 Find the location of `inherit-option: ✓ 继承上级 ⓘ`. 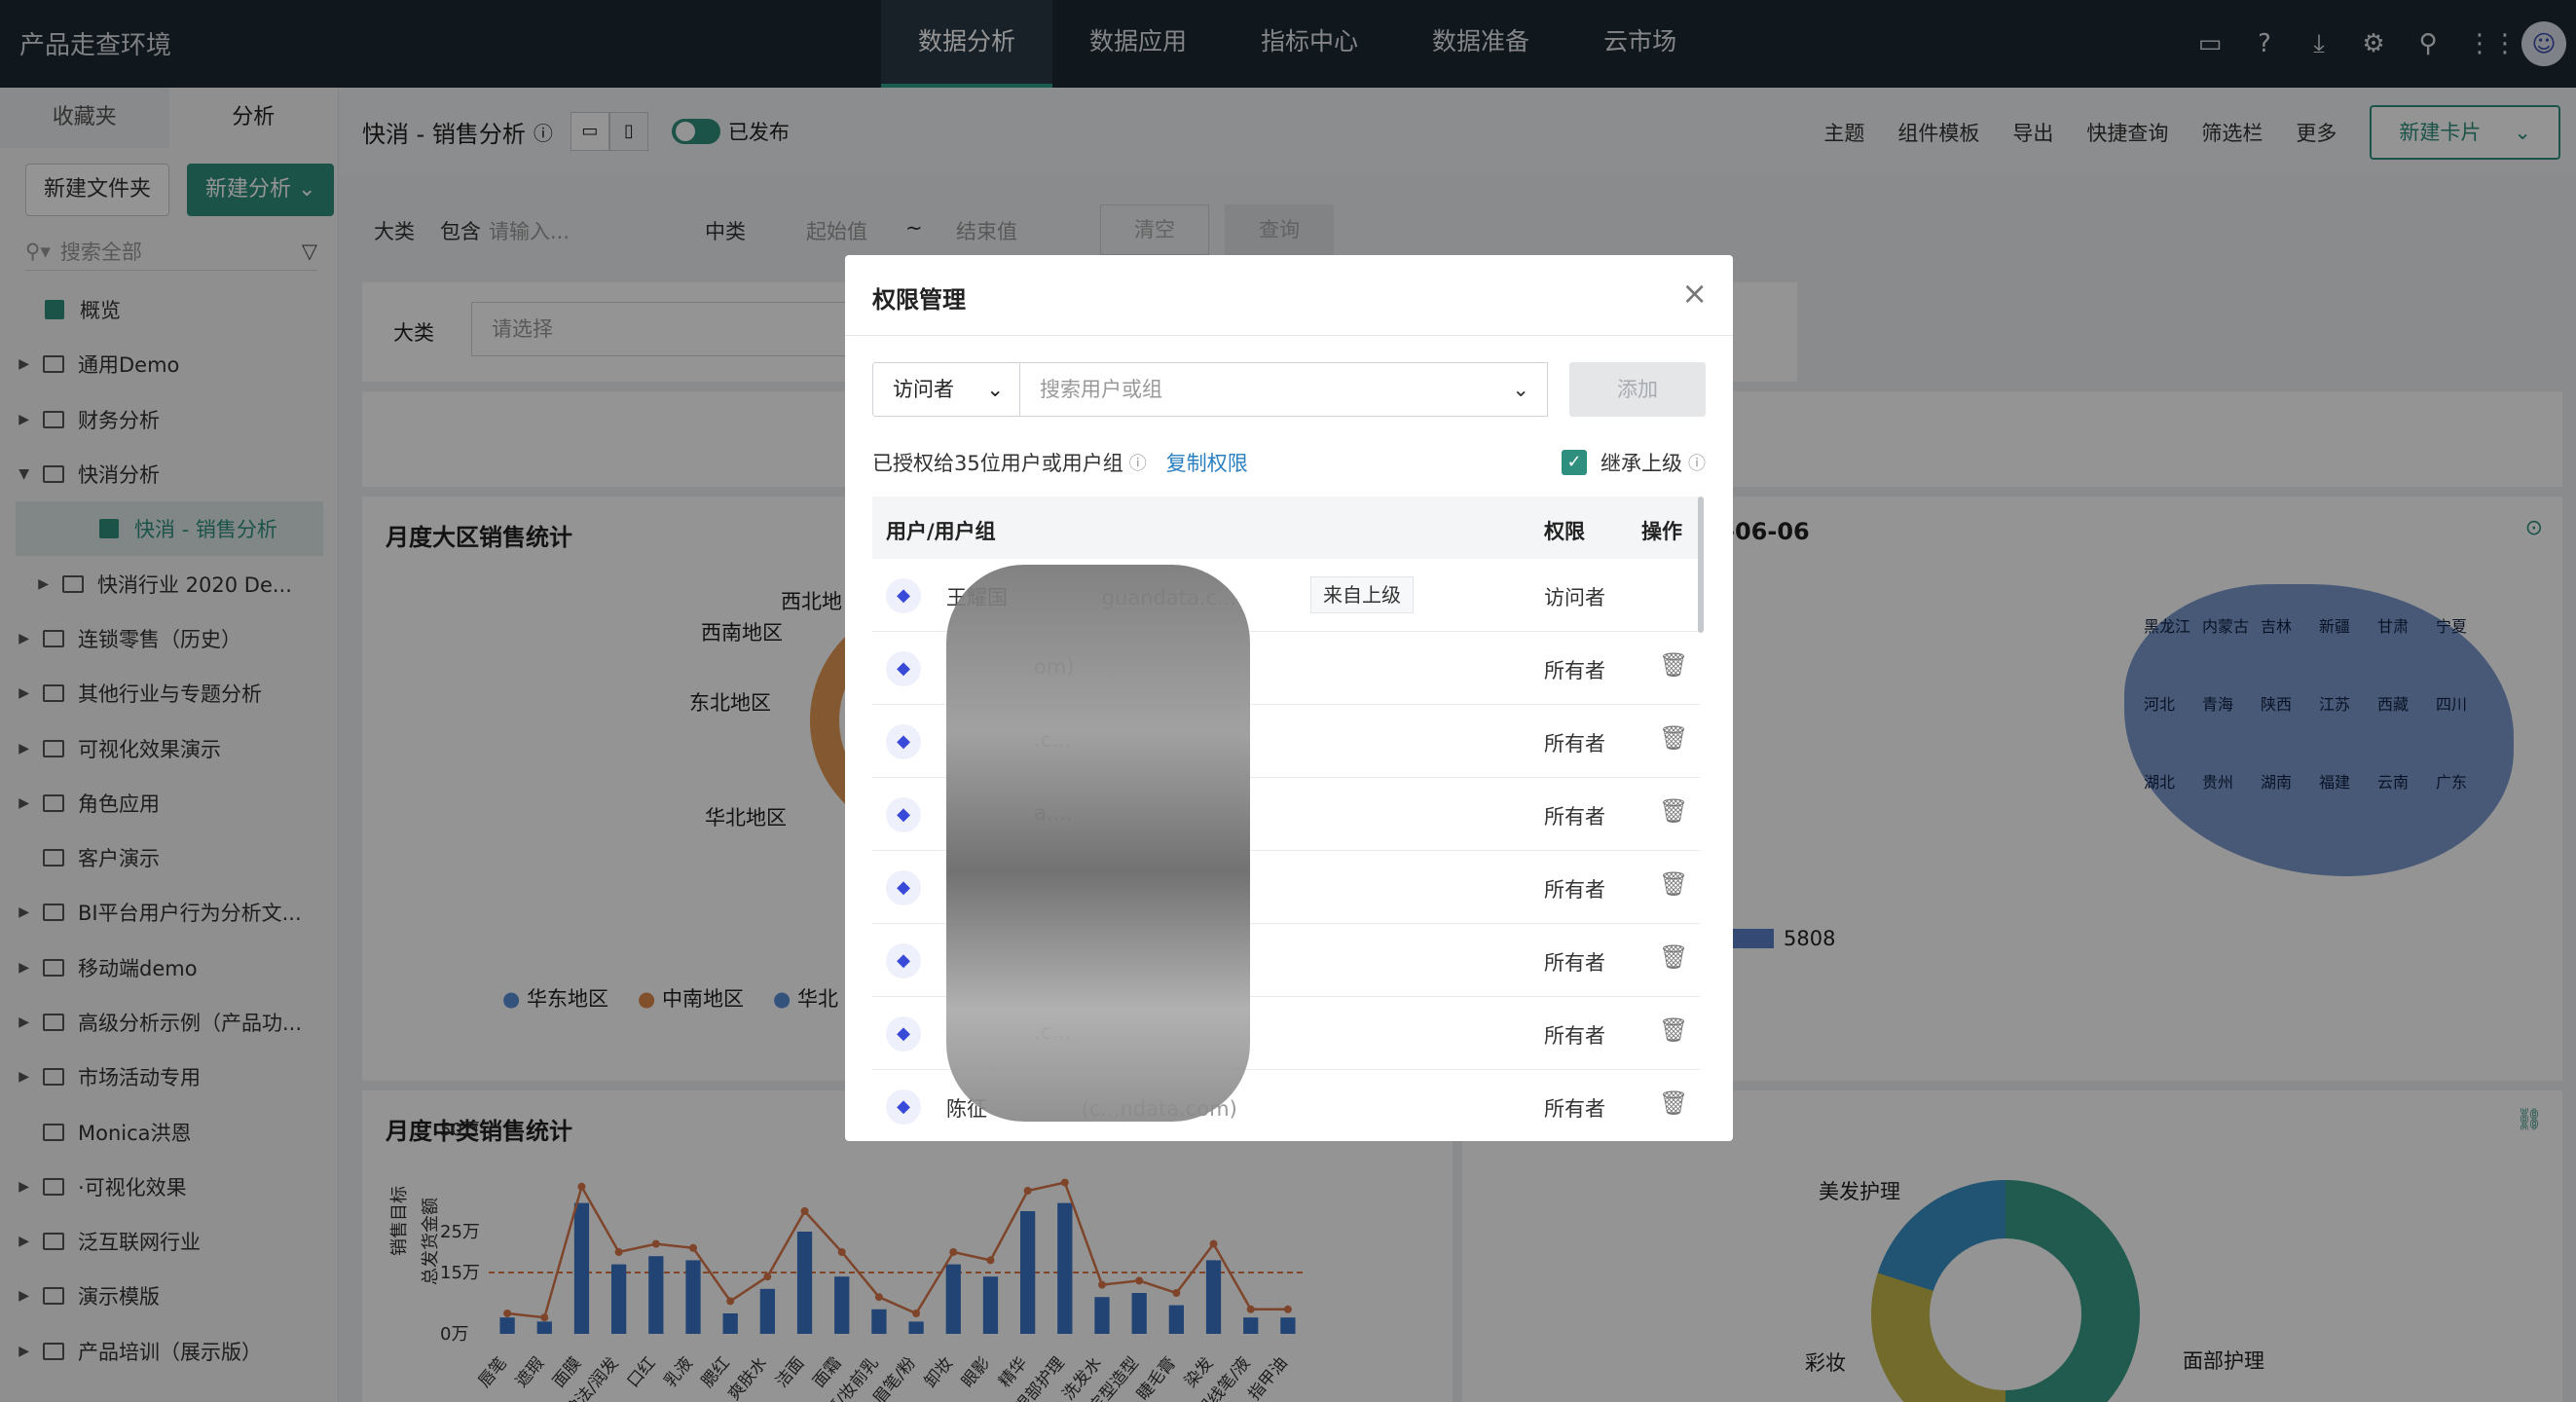

inherit-option: ✓ 继承上级 ⓘ is located at coordinates (1634, 462).